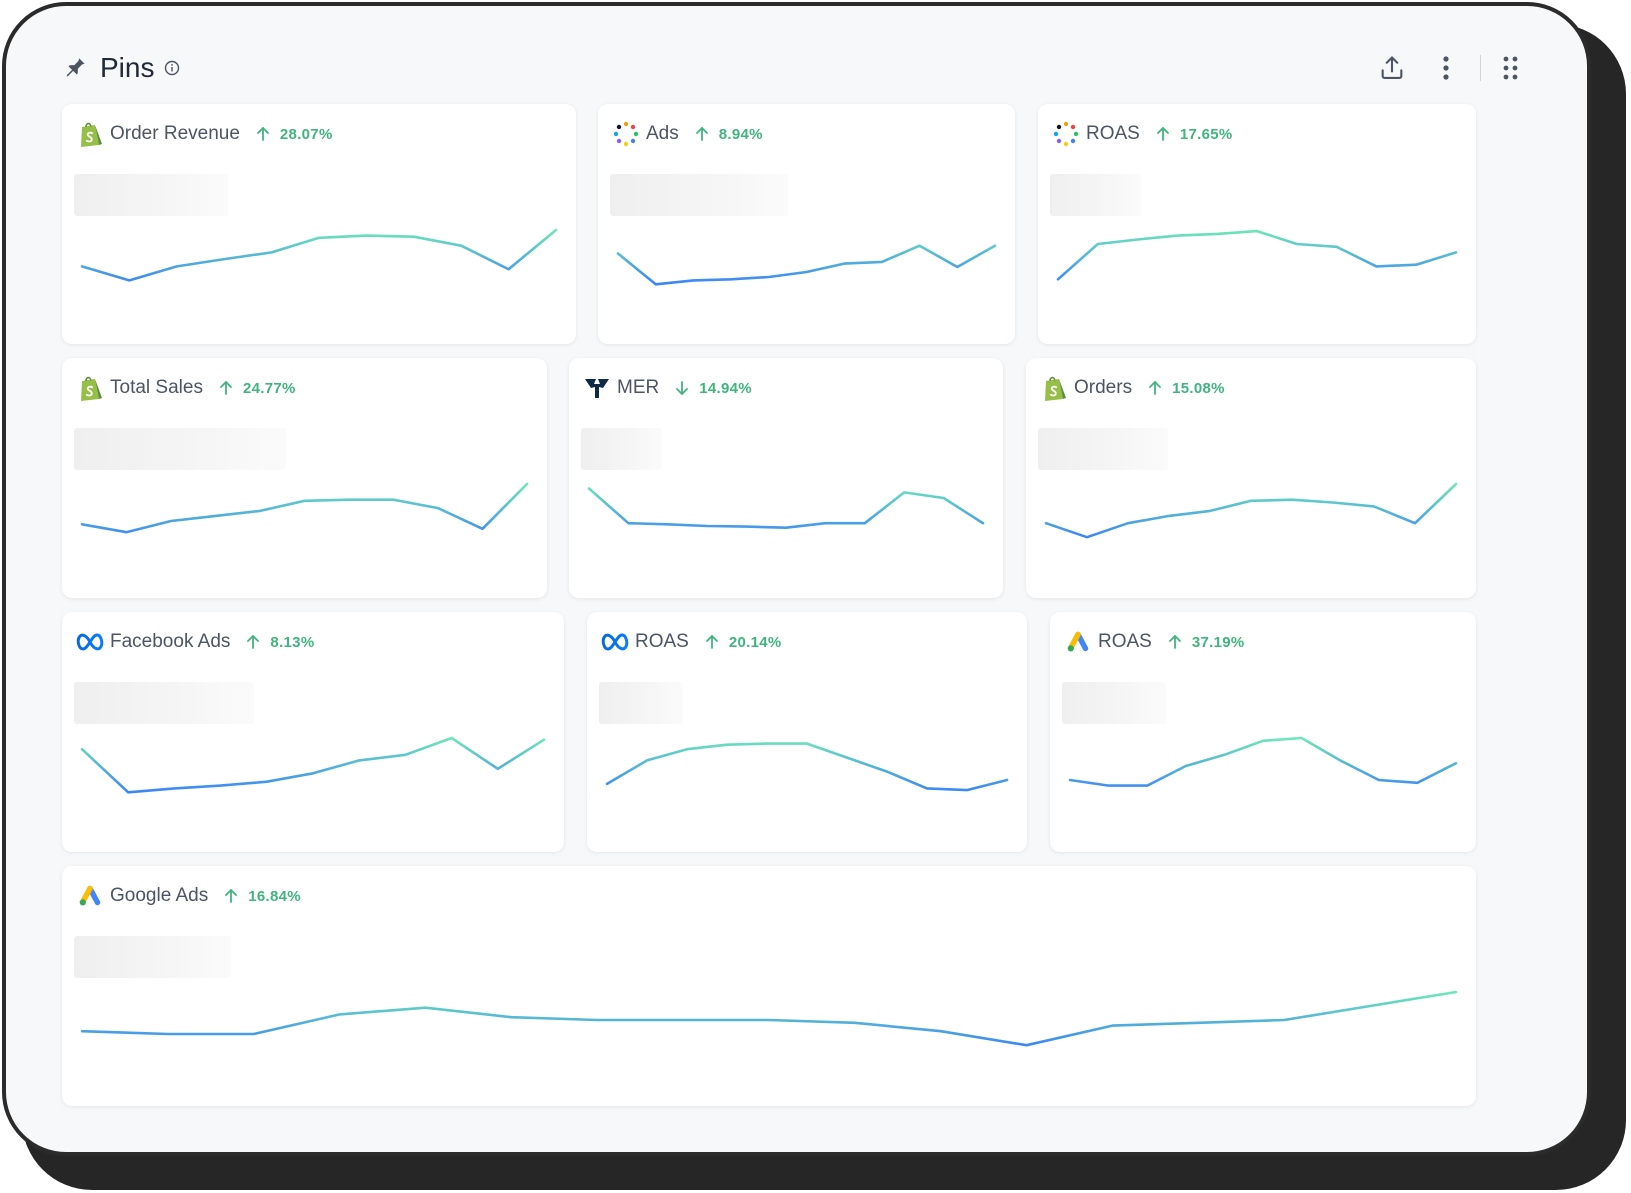  I want to click on page-title: Pins, so click(127, 67).